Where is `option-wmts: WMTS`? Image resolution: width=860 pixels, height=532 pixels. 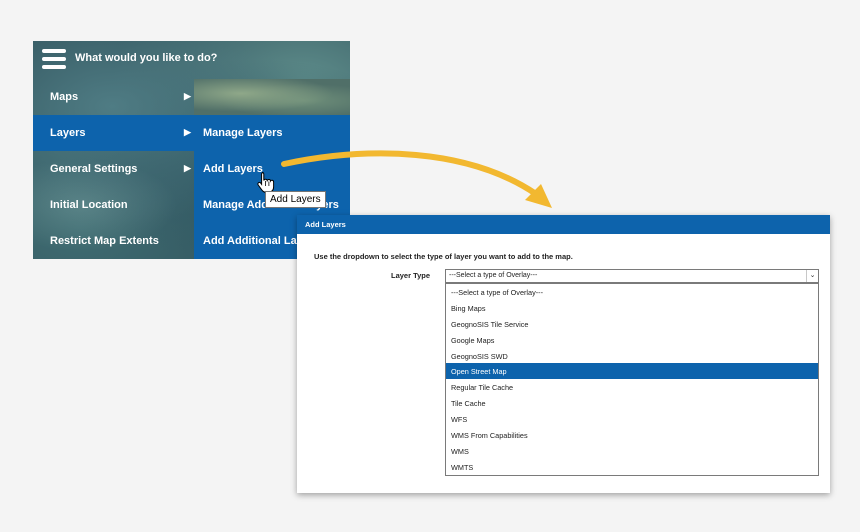
option-wmts: WMTS is located at coordinates (632, 467).